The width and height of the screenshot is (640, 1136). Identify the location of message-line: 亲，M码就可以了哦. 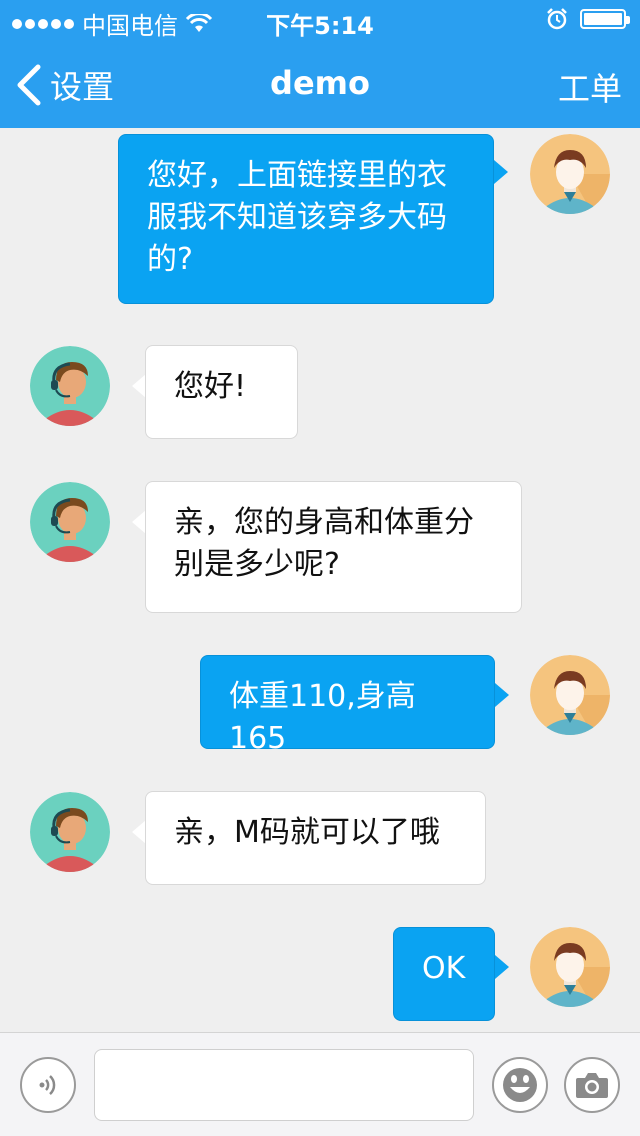
(307, 832).